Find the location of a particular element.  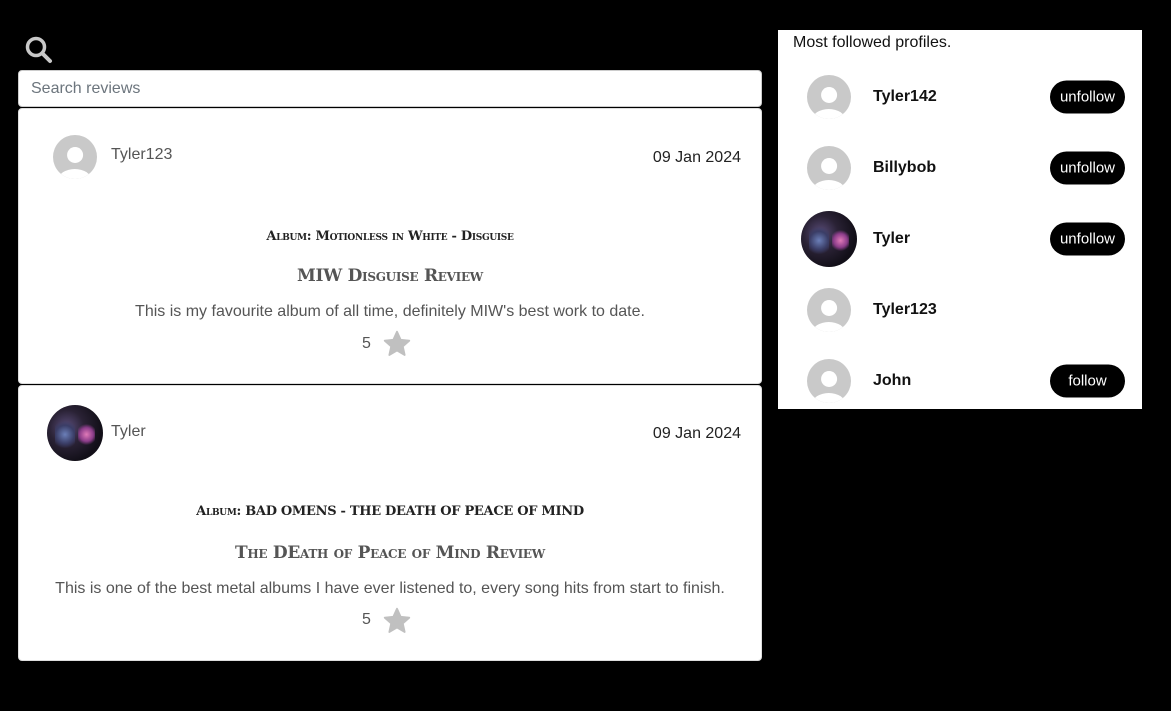

profile-name: Tyler123 is located at coordinates (905, 310).